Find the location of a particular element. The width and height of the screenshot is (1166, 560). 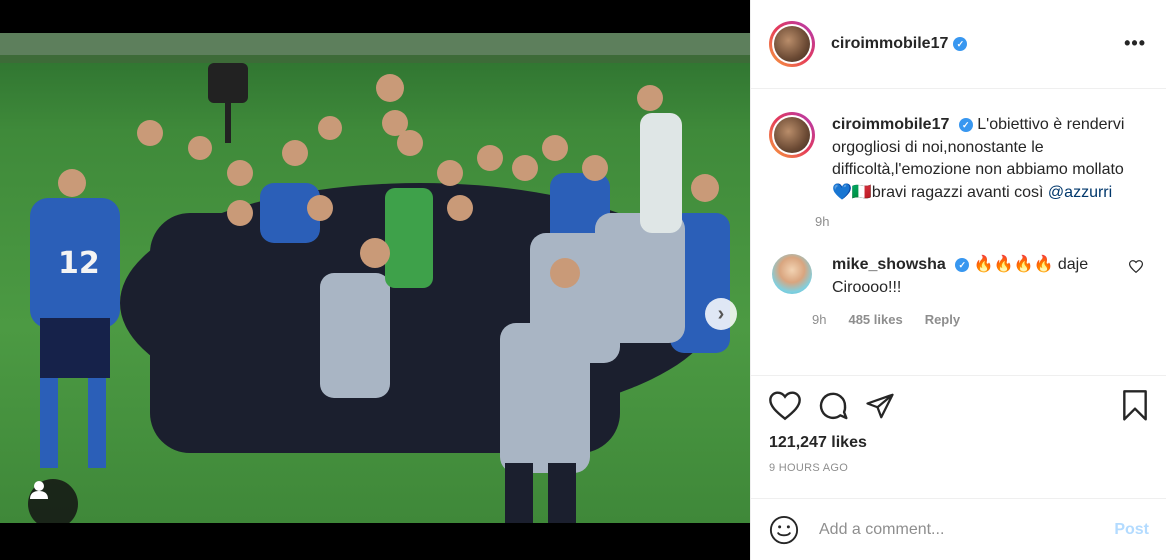

more-options-icon: ••• is located at coordinates (1135, 43).